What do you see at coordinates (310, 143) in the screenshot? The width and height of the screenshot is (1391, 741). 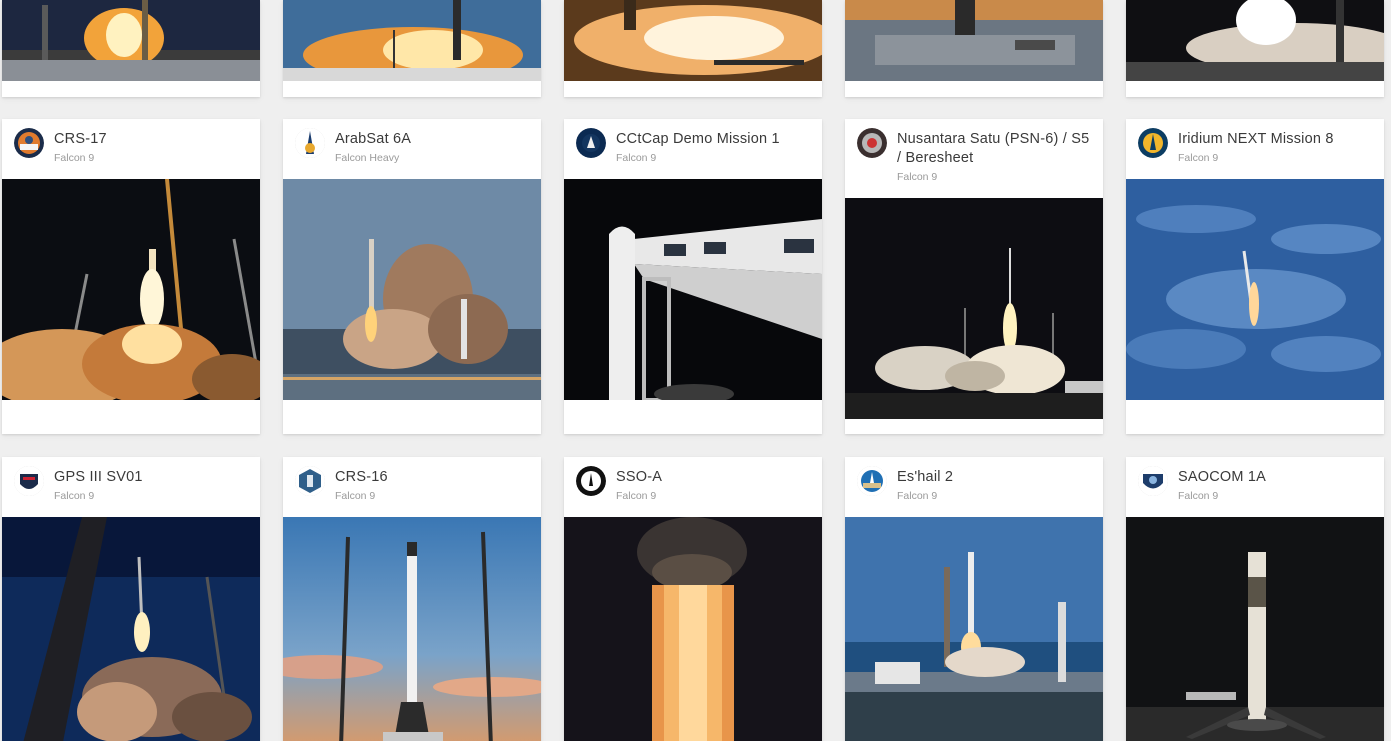 I see `arabsat-6a-patch-icon` at bounding box center [310, 143].